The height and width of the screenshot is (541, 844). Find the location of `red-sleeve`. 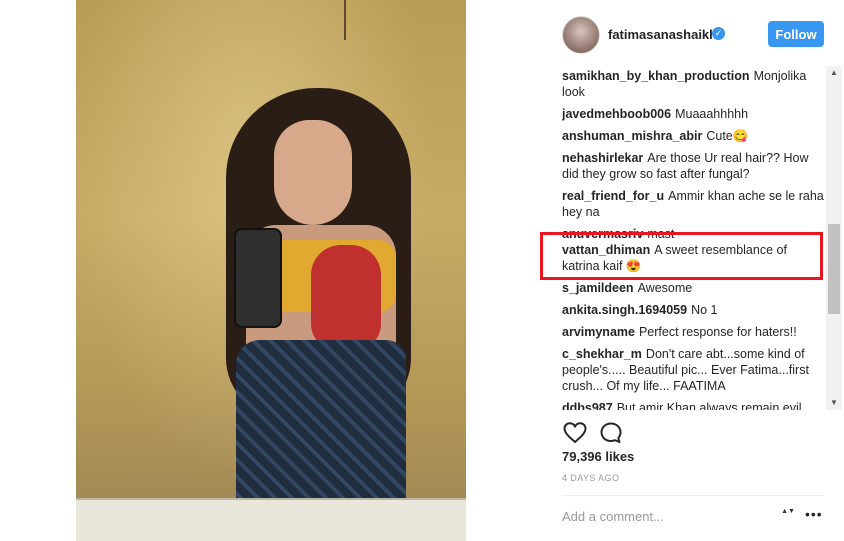

red-sleeve is located at coordinates (346, 297).